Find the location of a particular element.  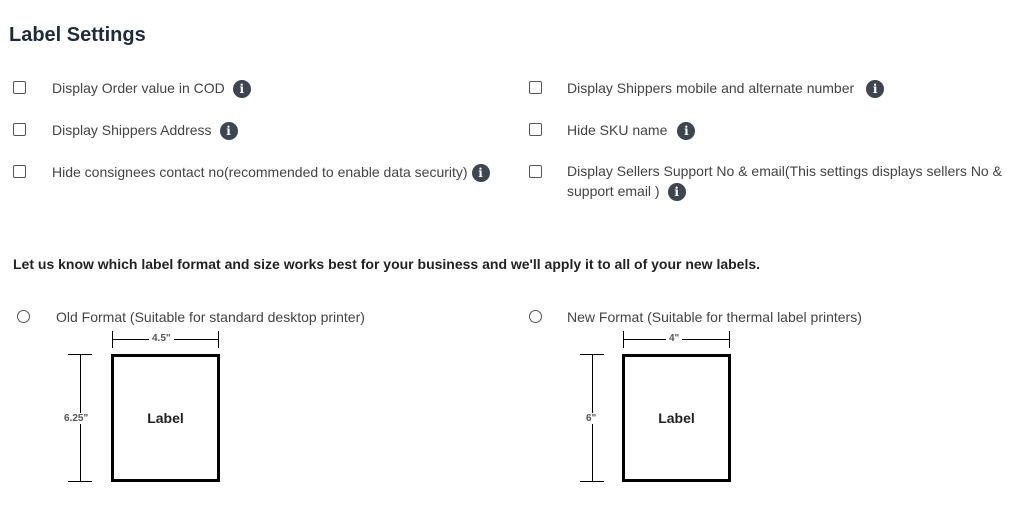

checkbox-hide-sku-name is located at coordinates (535, 129).